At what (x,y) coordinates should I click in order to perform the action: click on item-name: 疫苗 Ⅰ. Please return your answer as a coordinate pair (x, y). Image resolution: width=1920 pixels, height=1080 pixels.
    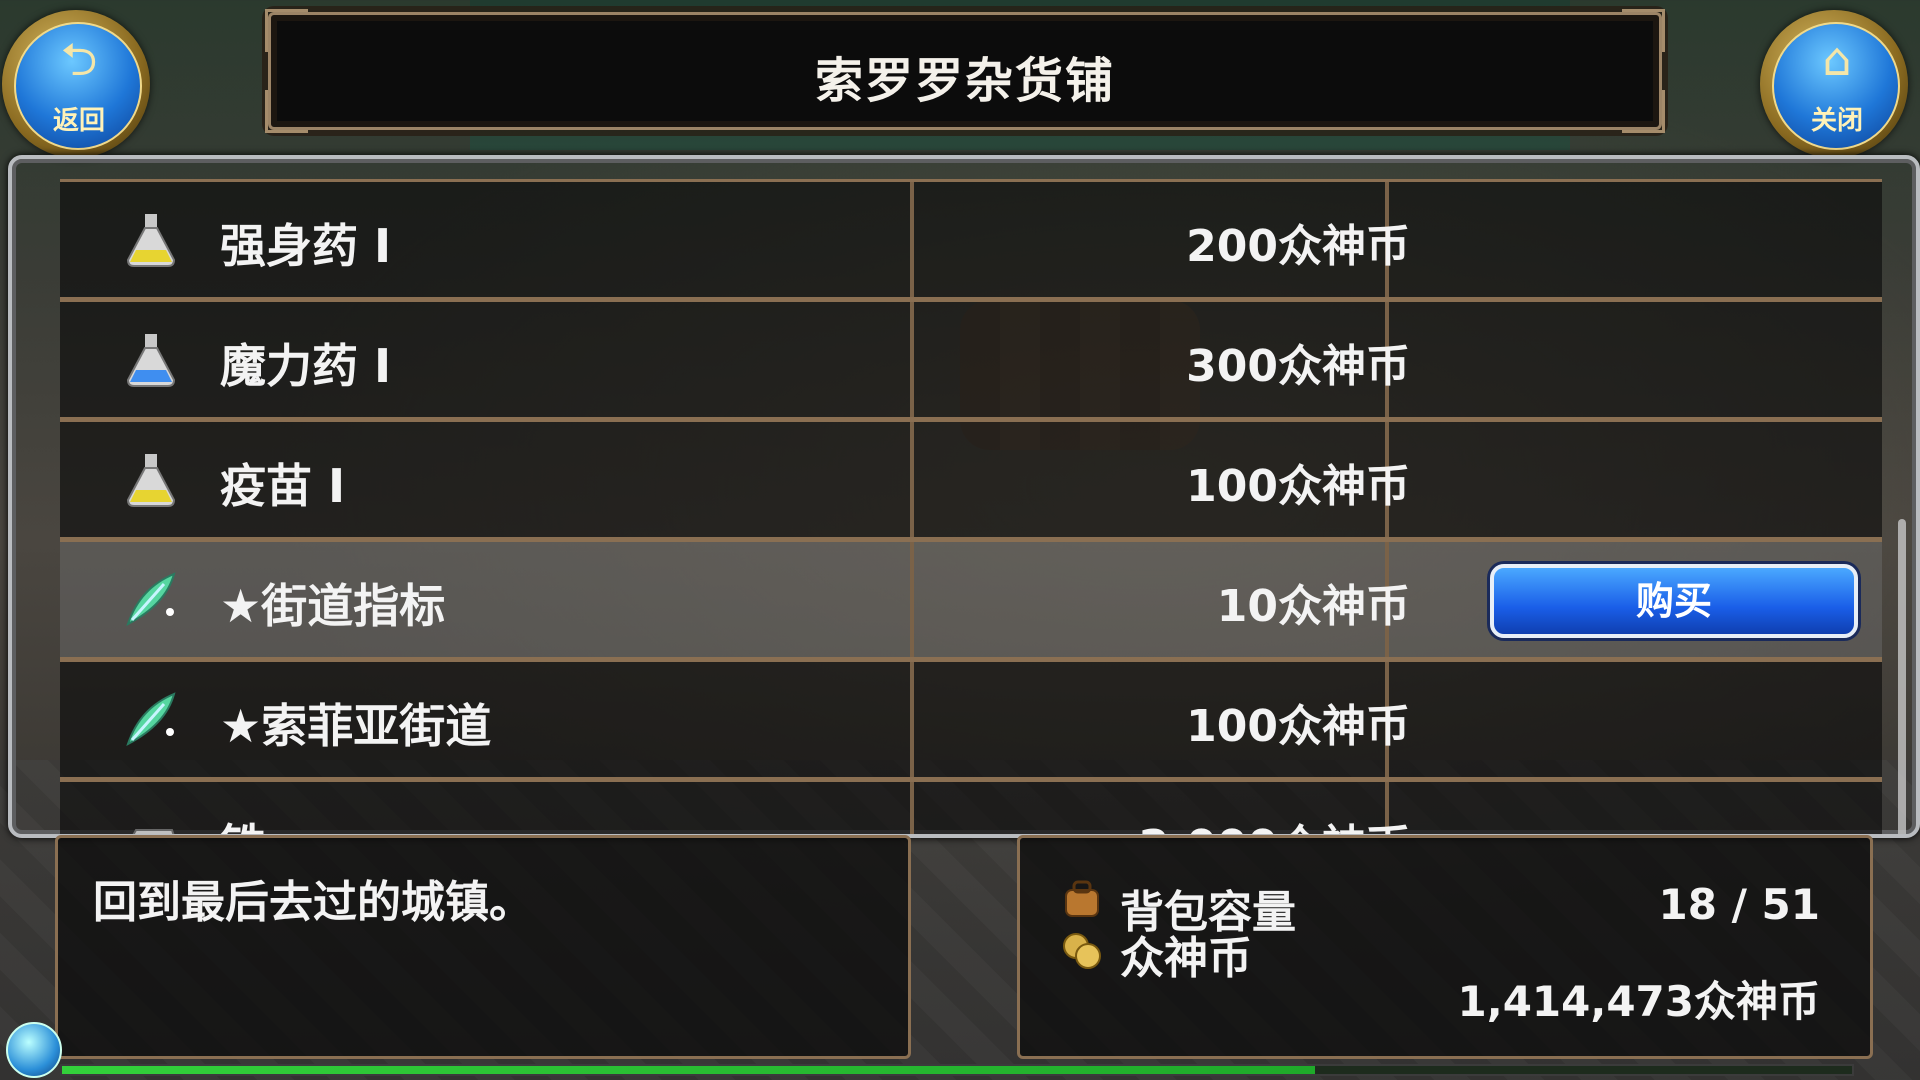
    Looking at the image, I should click on (283, 486).